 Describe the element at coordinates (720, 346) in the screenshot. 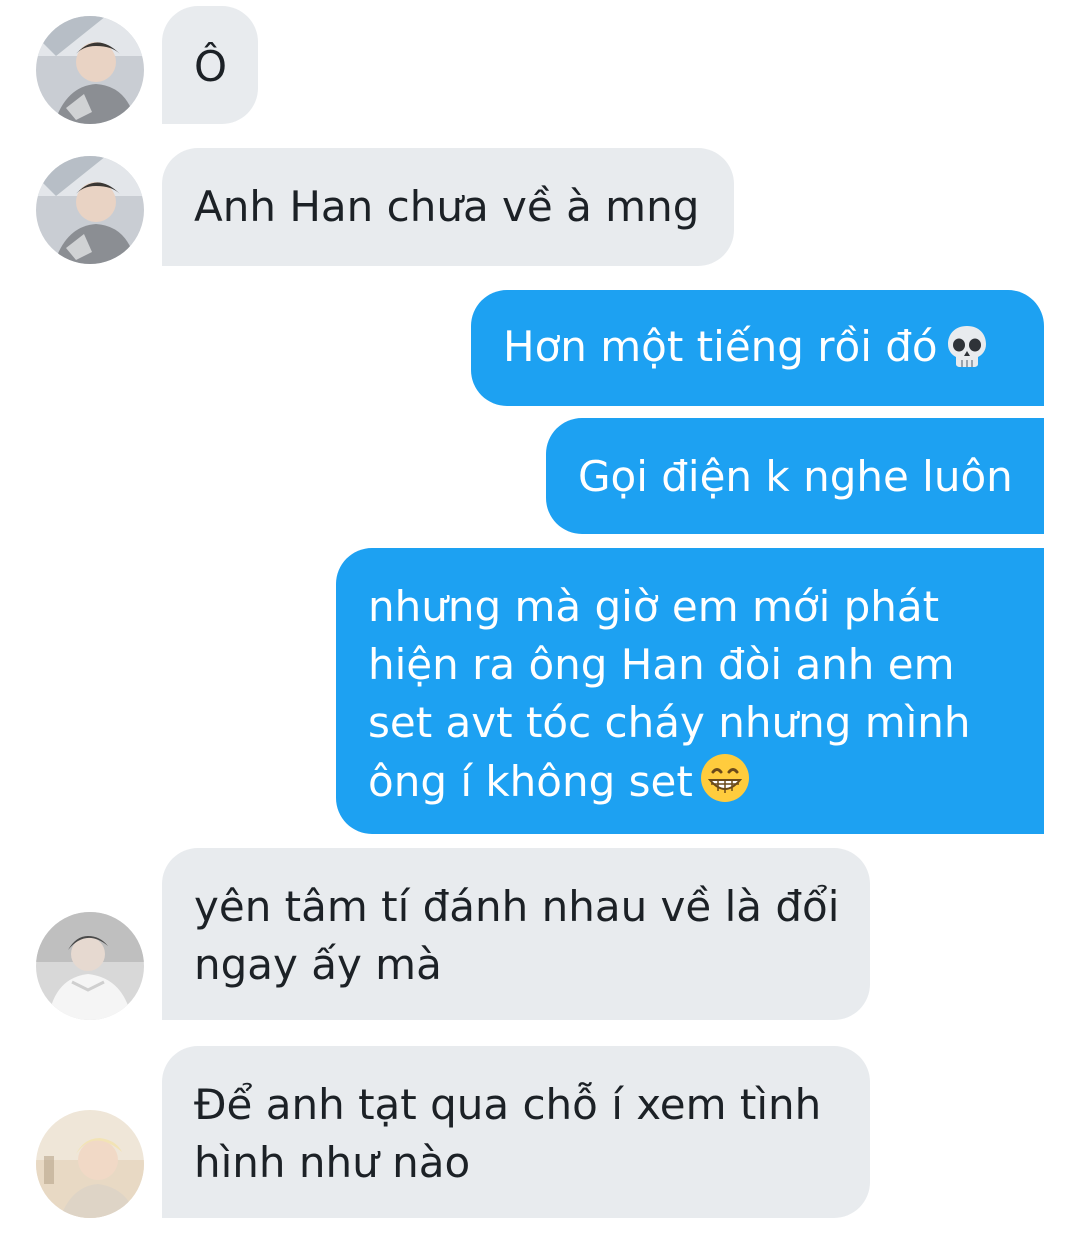

I see `message-text: Hơn một tiếng rồi đó` at that location.